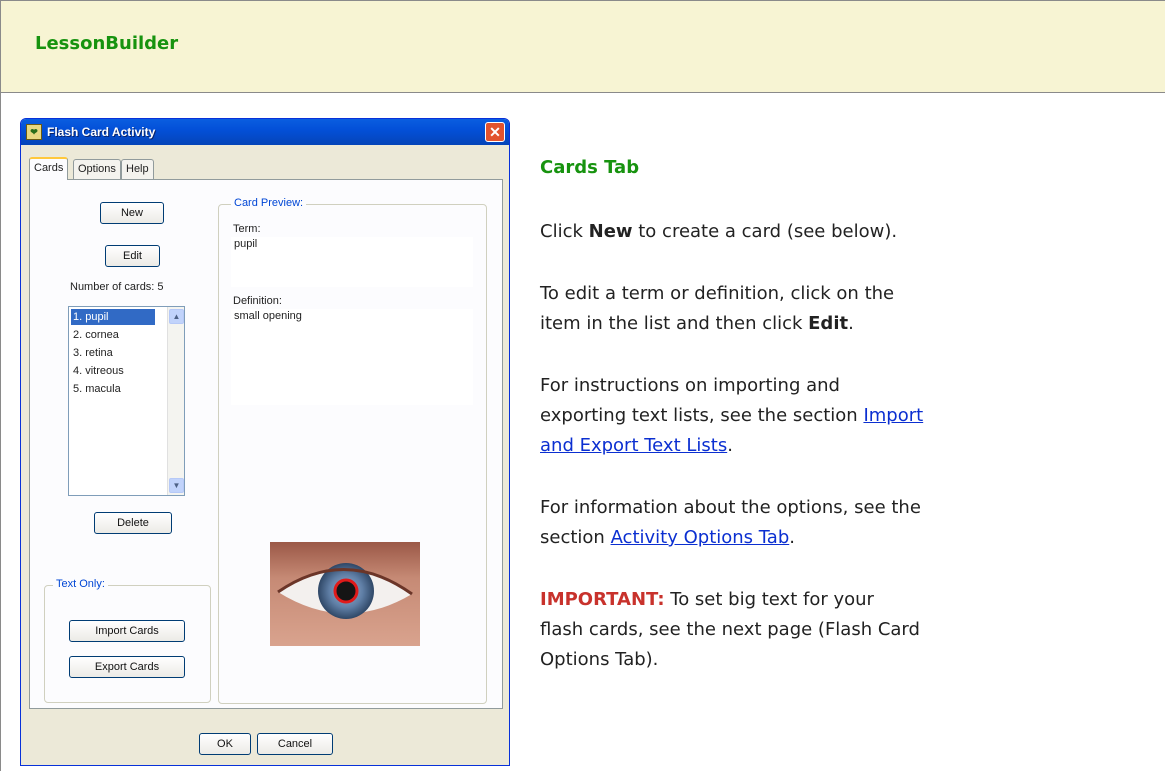 This screenshot has width=1165, height=771. I want to click on text: exporting text lists, see the section, so click(702, 415).